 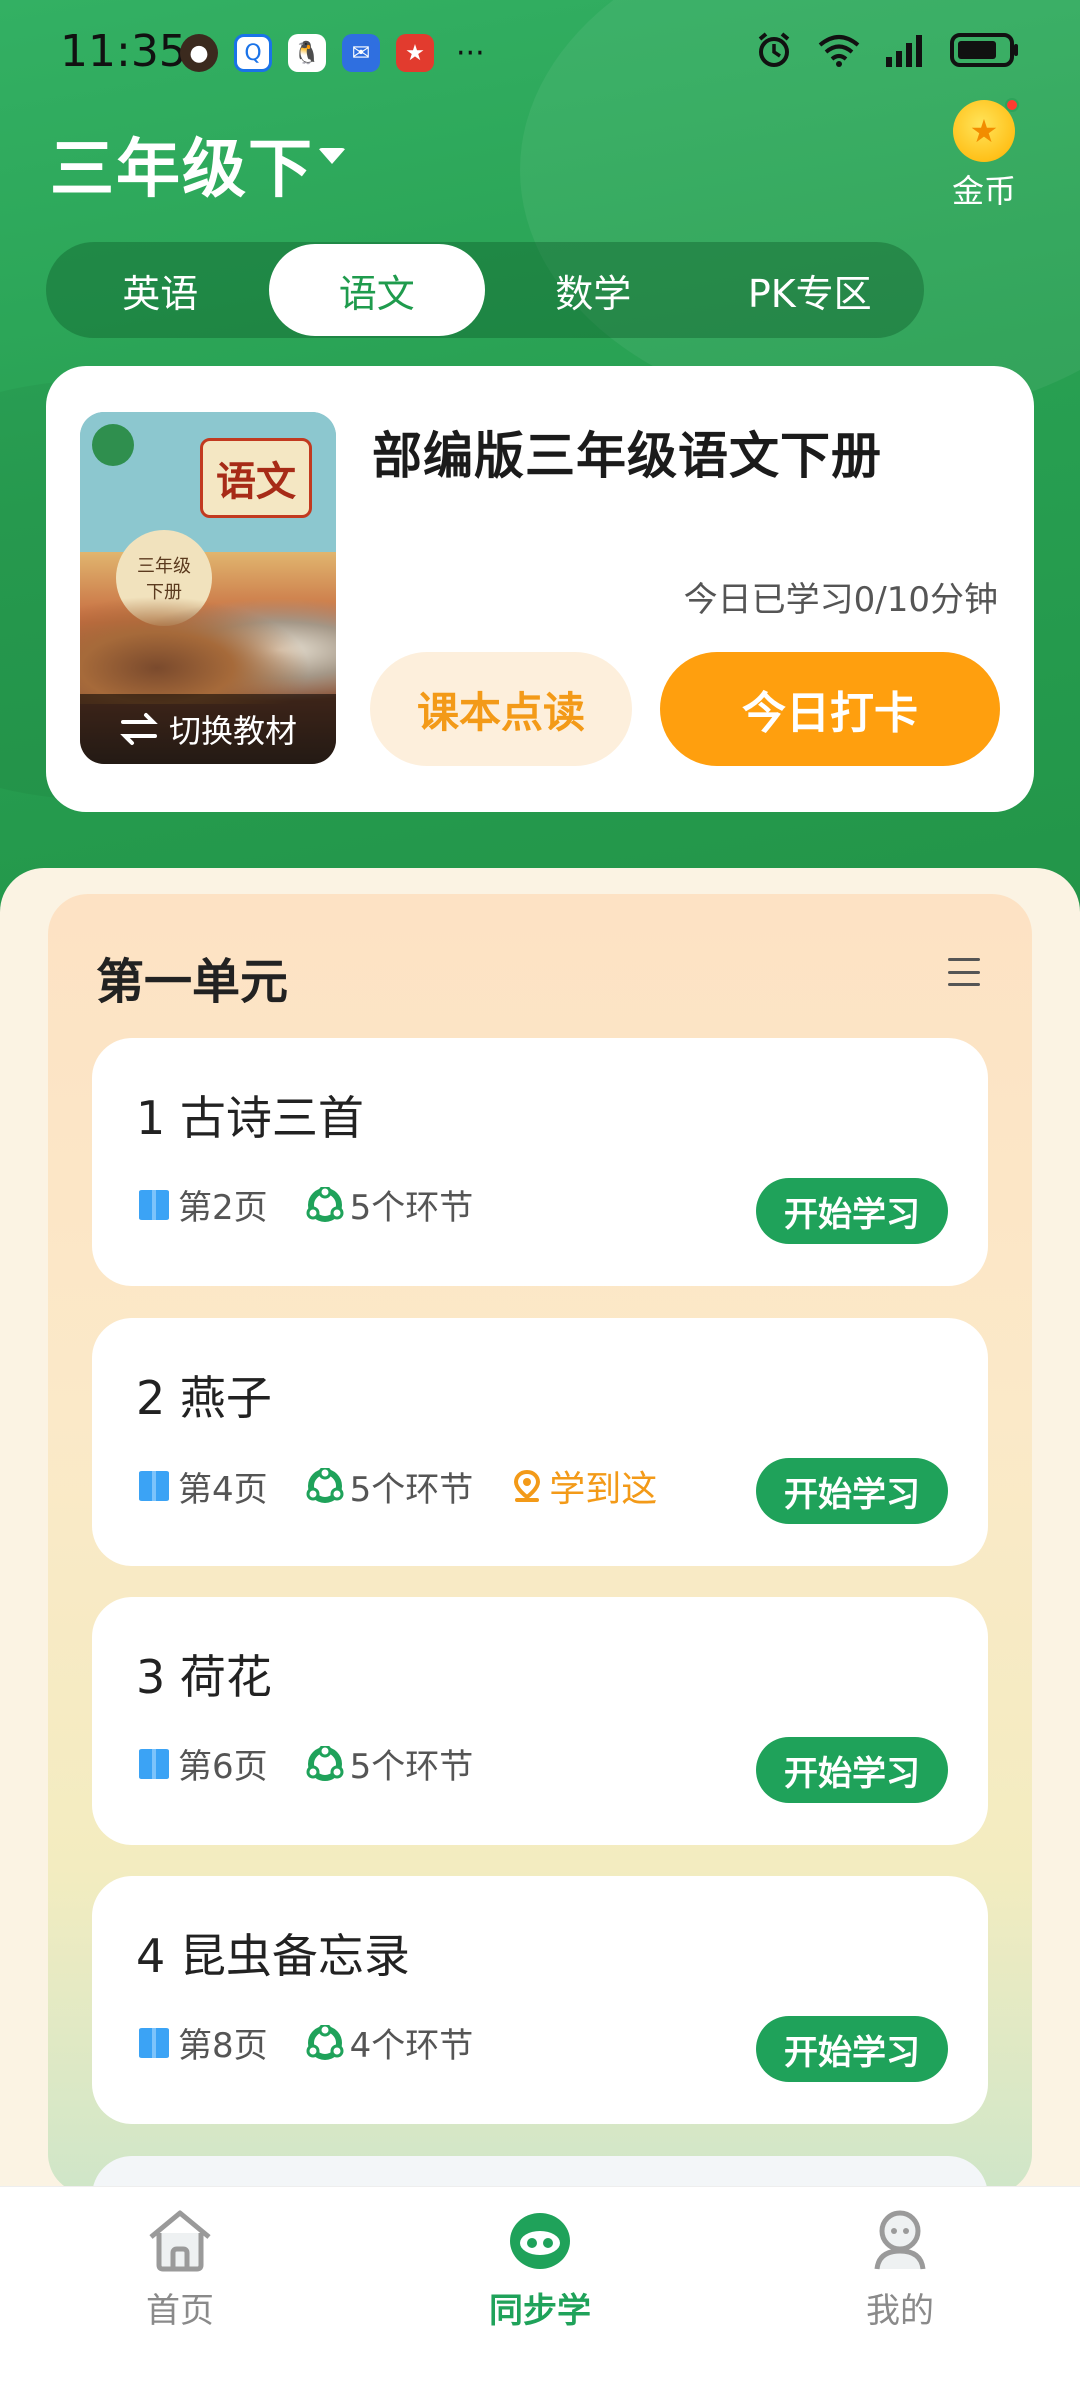 I want to click on app-notification-icon: Q, so click(x=253, y=53).